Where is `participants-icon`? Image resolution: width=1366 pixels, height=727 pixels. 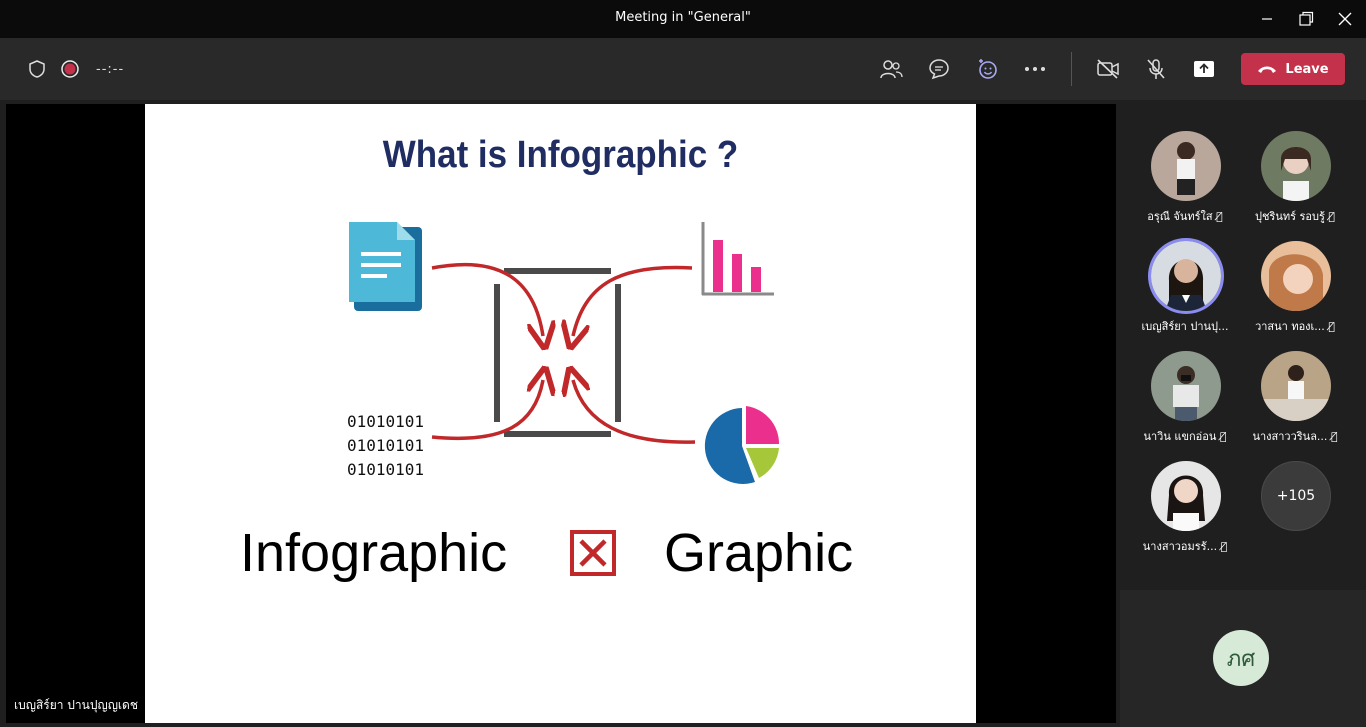 participants-icon is located at coordinates (891, 69).